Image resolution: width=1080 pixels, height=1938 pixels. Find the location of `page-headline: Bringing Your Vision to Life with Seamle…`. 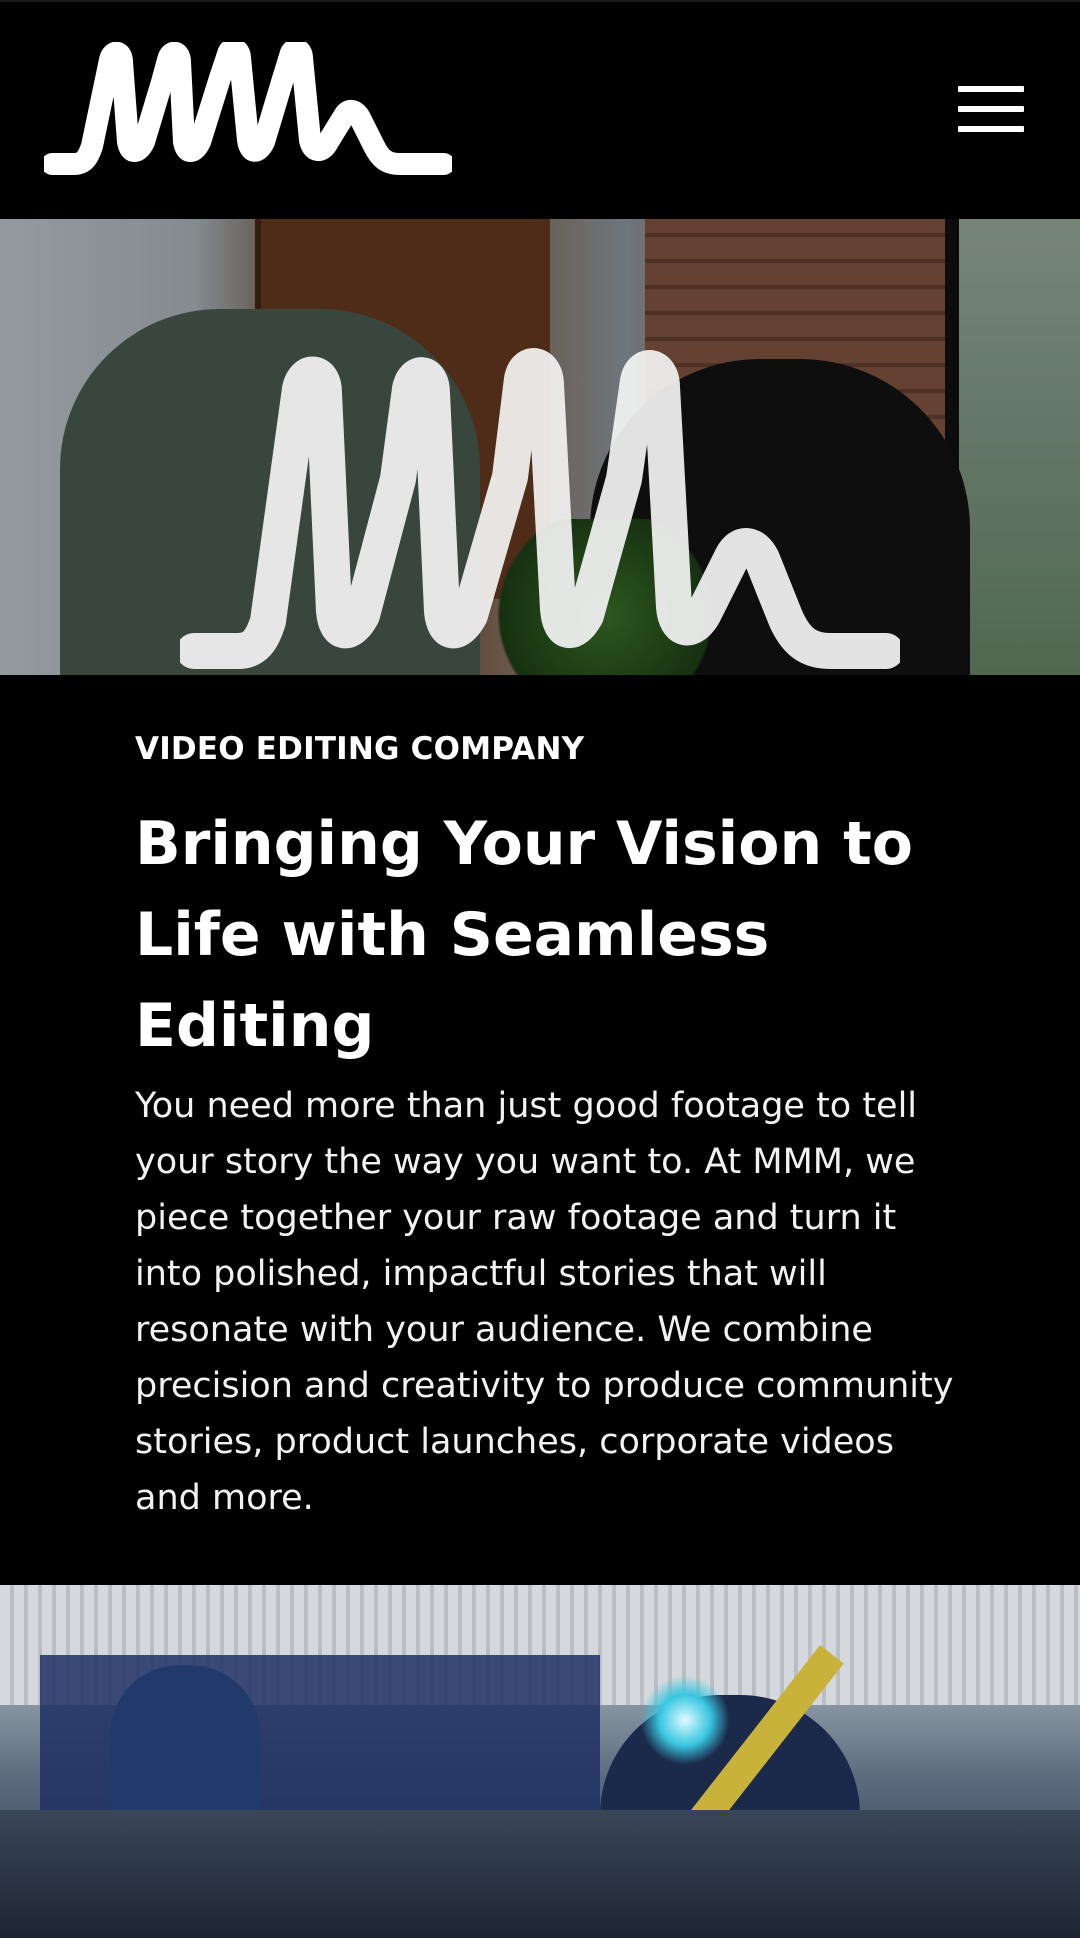

page-headline: Bringing Your Vision to Life with Seamle… is located at coordinates (524, 935).